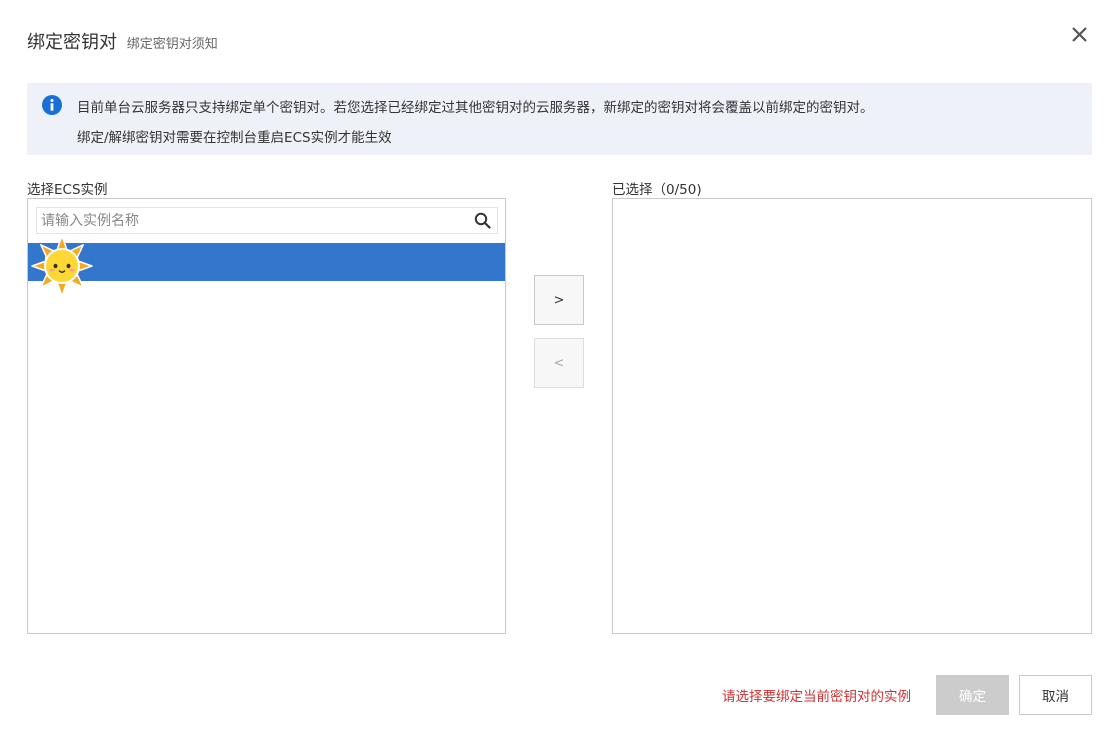 The height and width of the screenshot is (735, 1120). I want to click on dialog-title: 绑定密钥对 绑定密钥对须知, so click(122, 41).